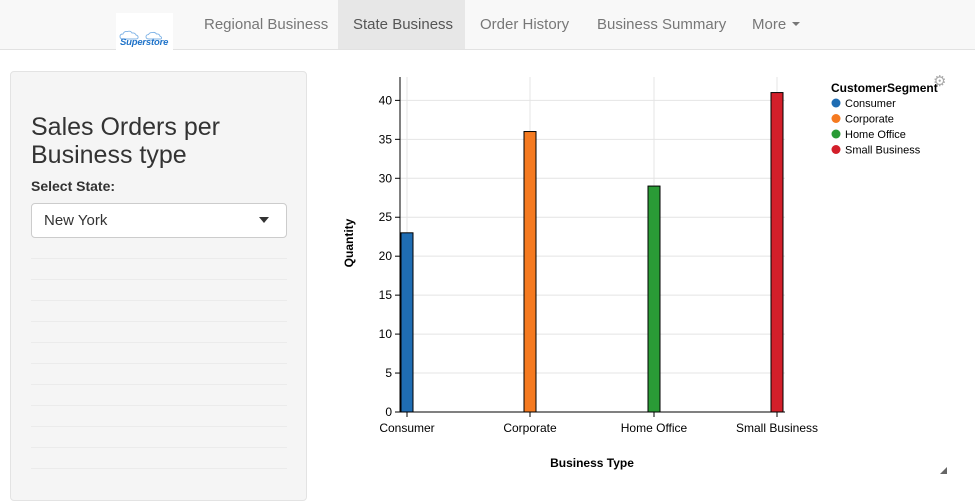 The image size is (975, 501). Describe the element at coordinates (777, 428) in the screenshot. I see `x-tick-label: Small Business` at that location.